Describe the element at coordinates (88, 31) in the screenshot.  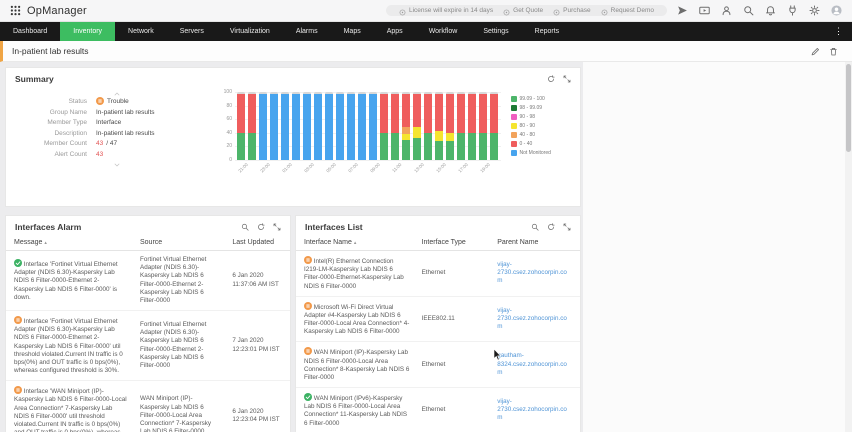
I see `nav-item-inventory: Inventory` at that location.